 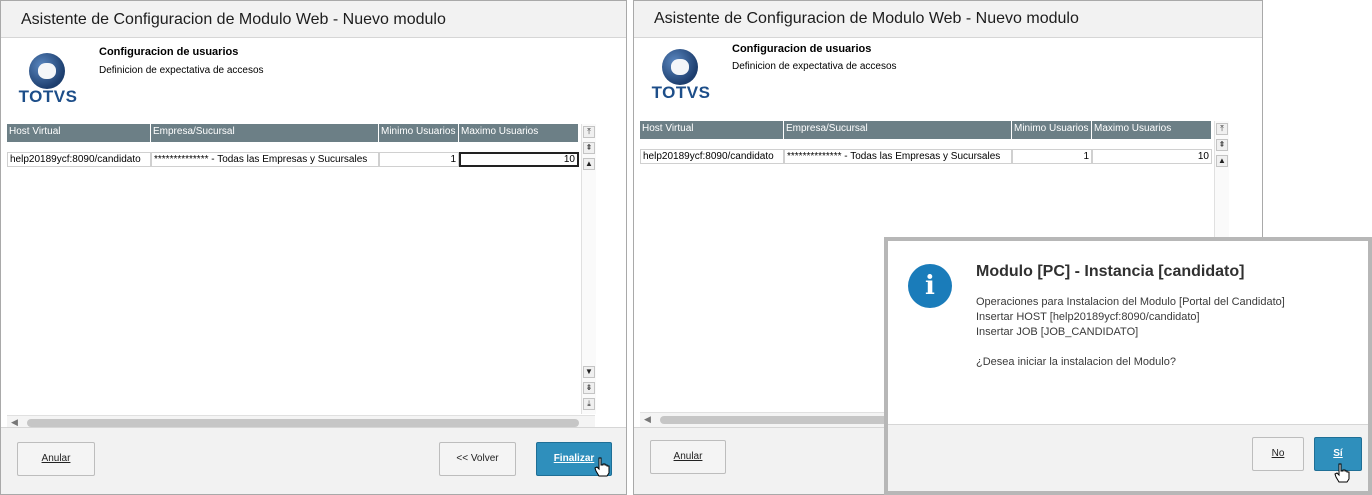 What do you see at coordinates (588, 269) in the screenshot?
I see `vertical-scrollbar: ⤒ ⇞ ▲ ▼ ⇟ ⤓` at bounding box center [588, 269].